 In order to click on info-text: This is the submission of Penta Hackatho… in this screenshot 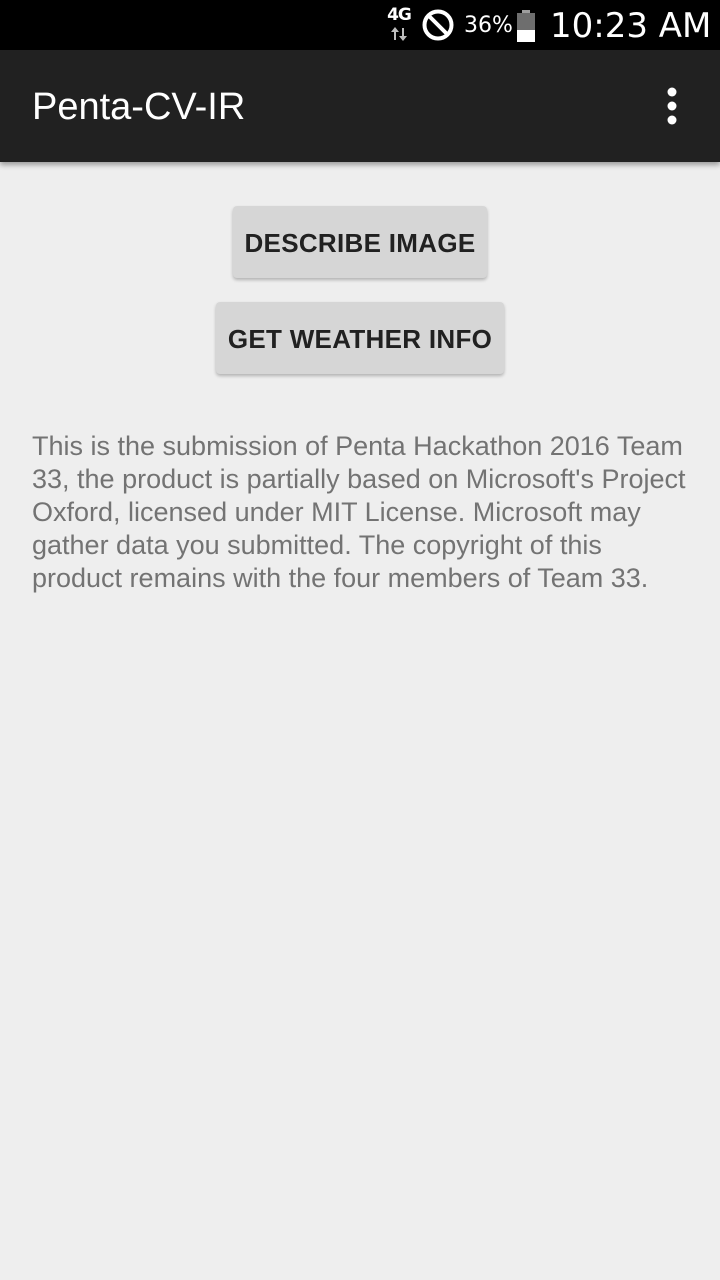, I will do `click(359, 512)`.